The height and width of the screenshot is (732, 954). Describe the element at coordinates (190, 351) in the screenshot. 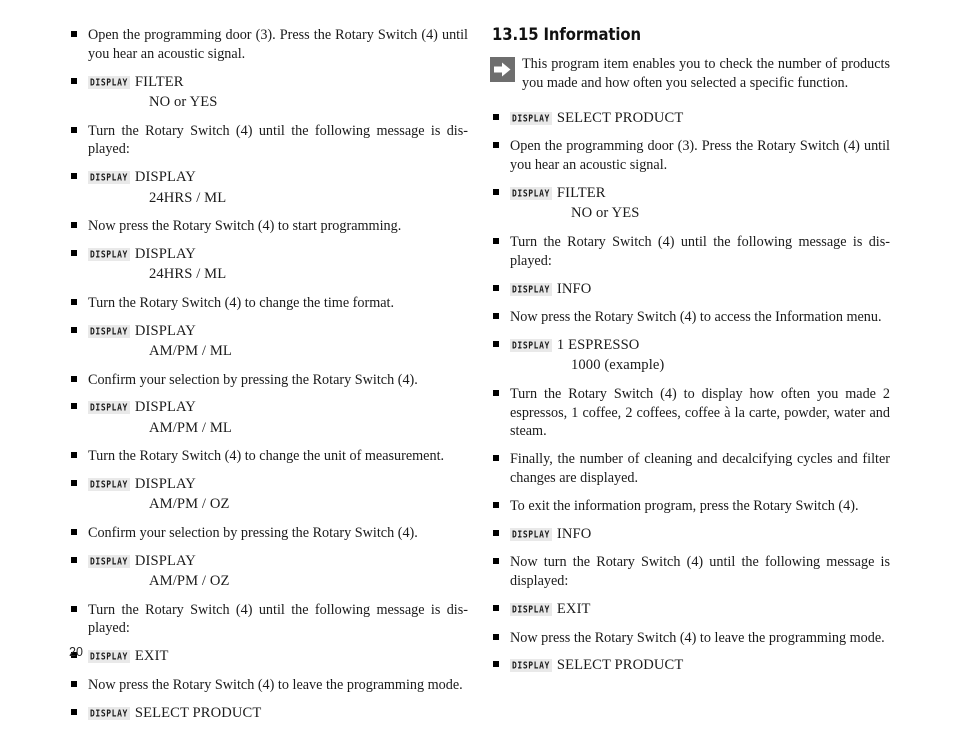

I see `display-sub-value: AM/PM / ML` at that location.